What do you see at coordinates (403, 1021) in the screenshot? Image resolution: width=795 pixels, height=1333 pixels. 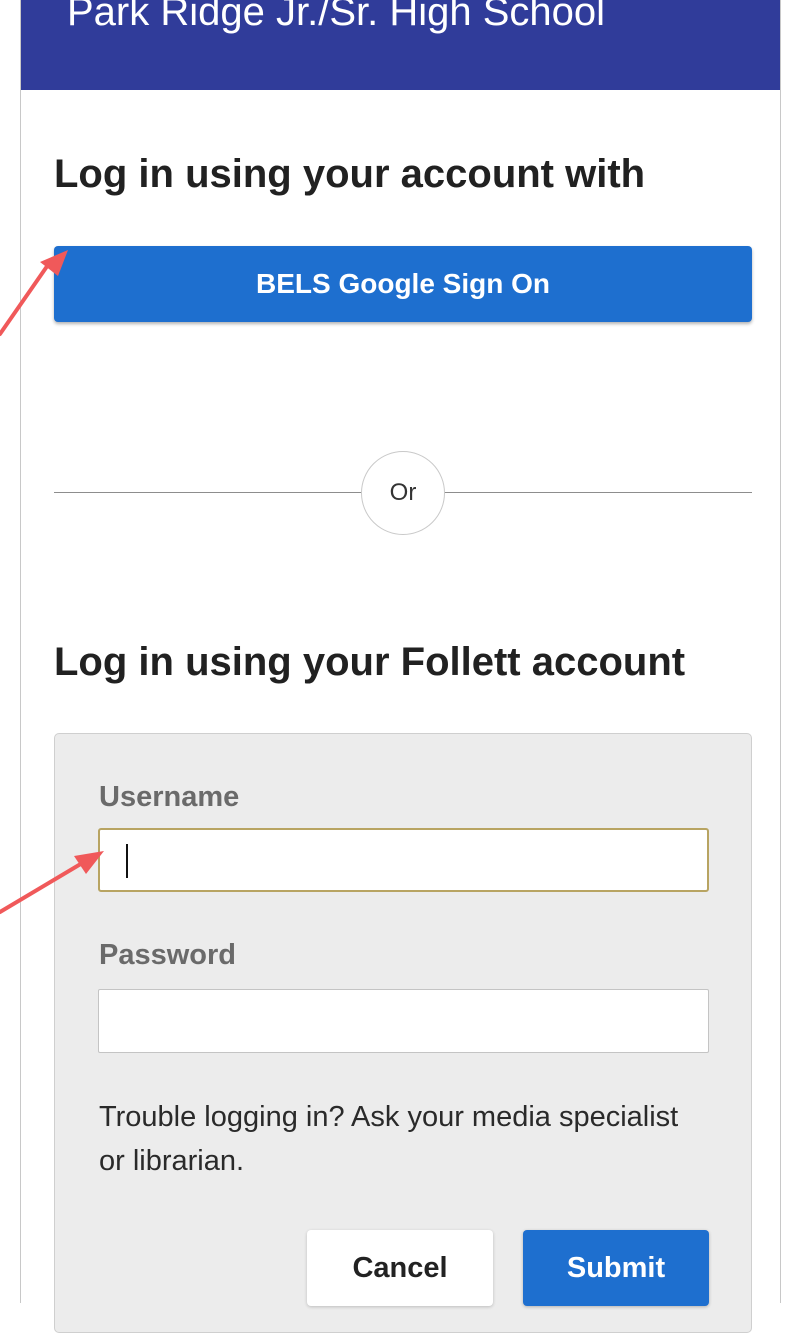 I see `password-input` at bounding box center [403, 1021].